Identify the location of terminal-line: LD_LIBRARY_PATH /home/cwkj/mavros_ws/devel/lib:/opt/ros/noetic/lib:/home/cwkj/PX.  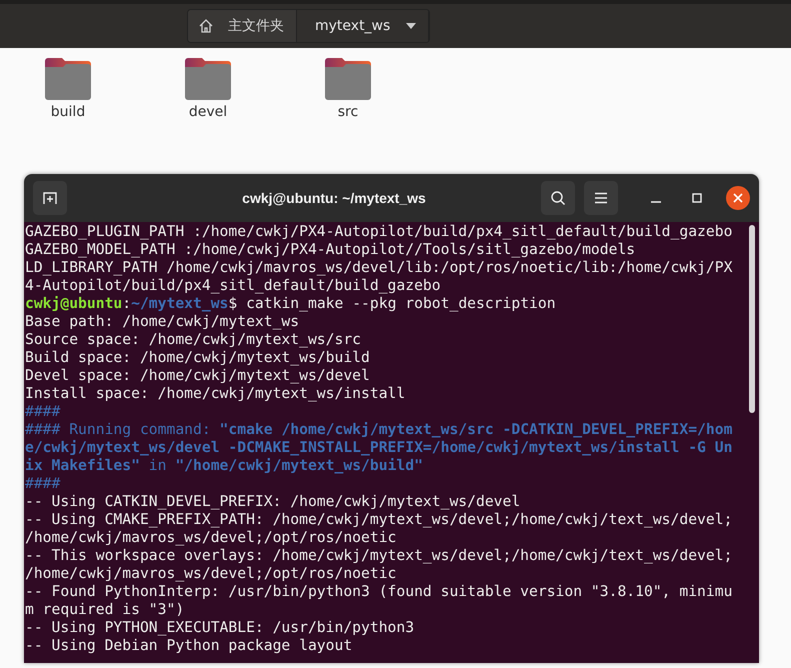
(378, 268).